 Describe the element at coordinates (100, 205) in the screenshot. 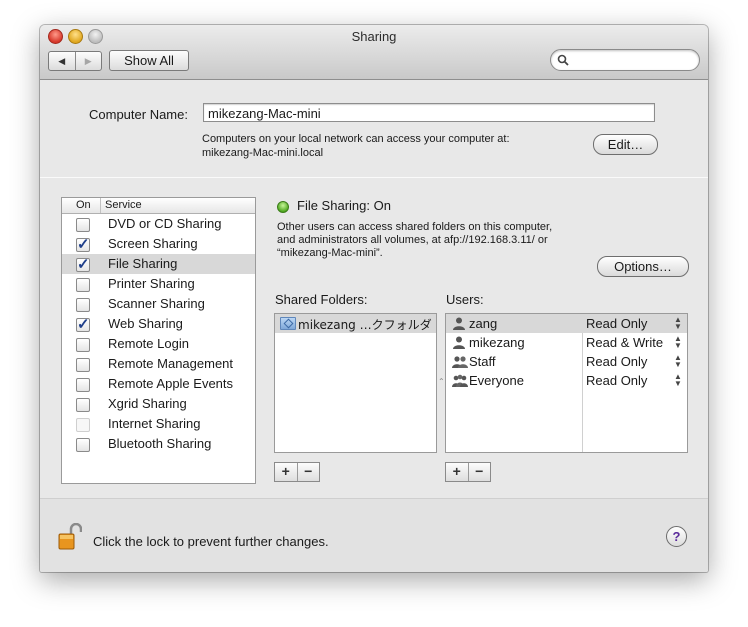

I see `column-separator` at that location.